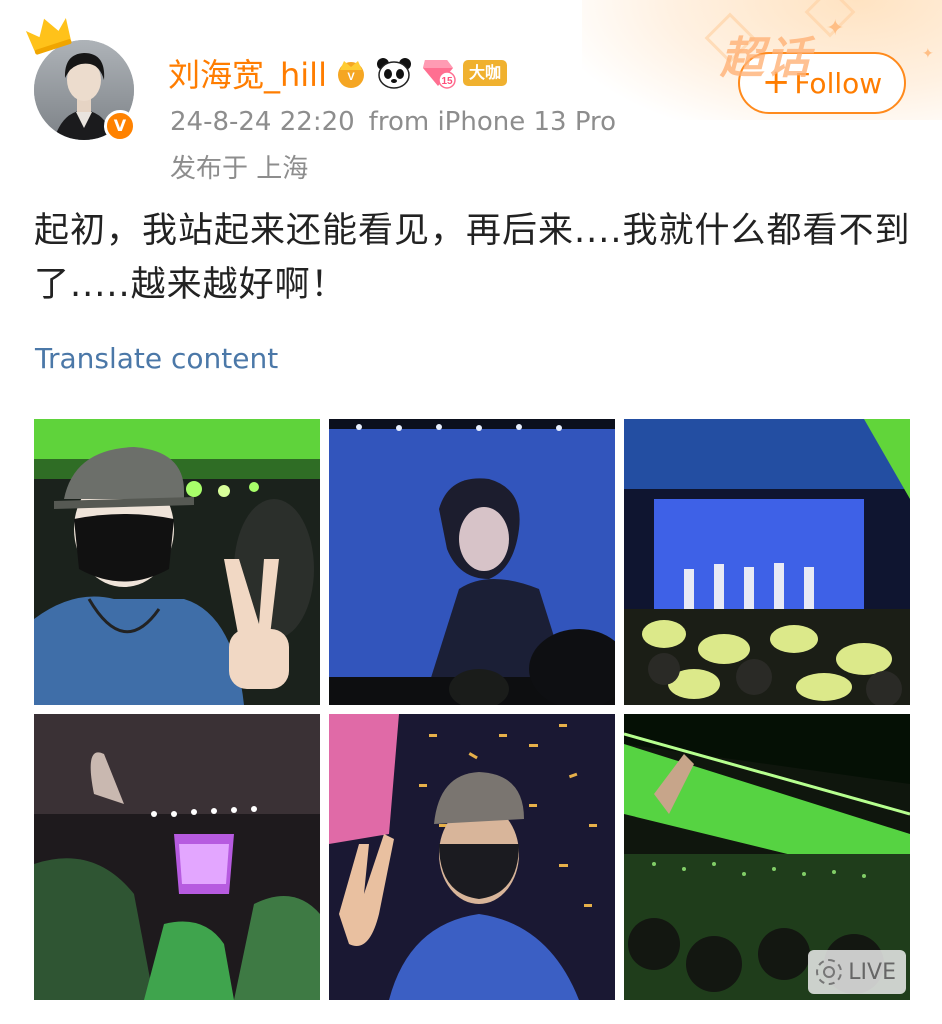 Image resolution: width=942 pixels, height=1024 pixels. I want to click on post-source: from iPhone 13 Pro, so click(492, 122).